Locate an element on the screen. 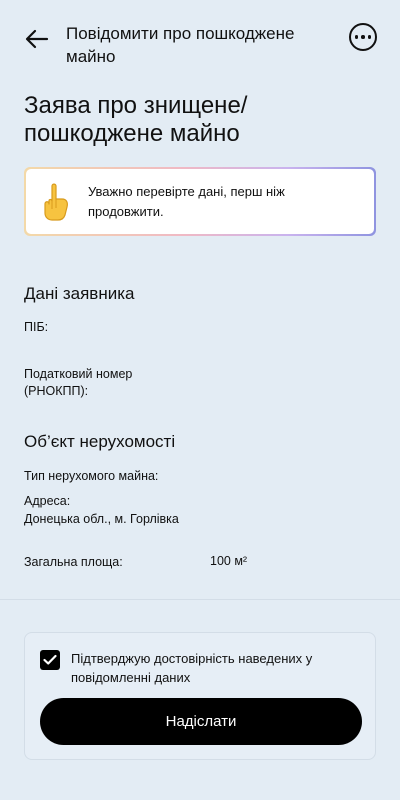 The image size is (400, 800). area-value: 100 м² is located at coordinates (229, 561).